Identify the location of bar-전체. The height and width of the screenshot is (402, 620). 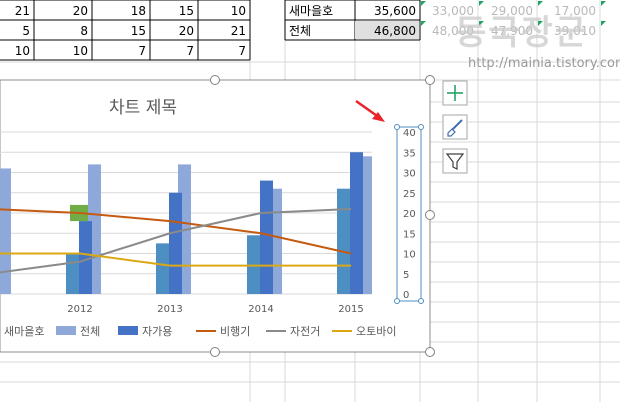
(5, 231).